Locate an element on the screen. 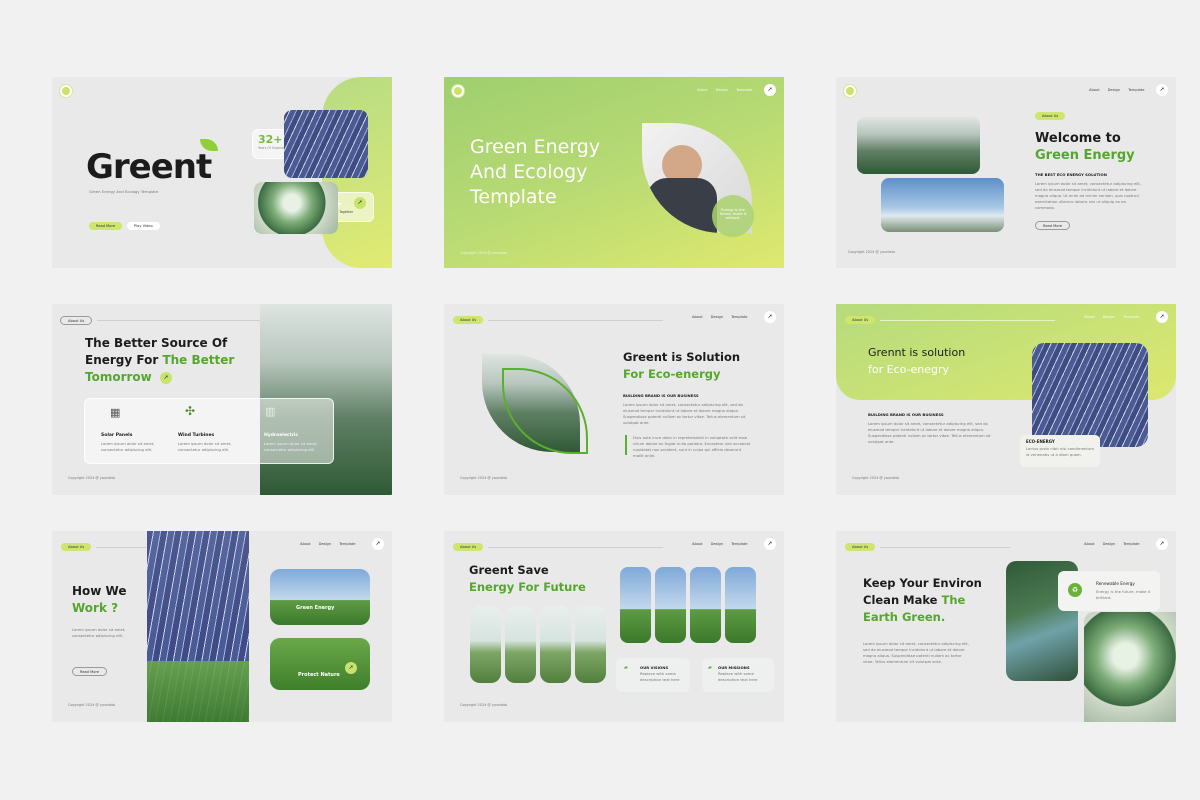 The width and height of the screenshot is (1200, 800). recycle-icon: ♻ is located at coordinates (1075, 590).